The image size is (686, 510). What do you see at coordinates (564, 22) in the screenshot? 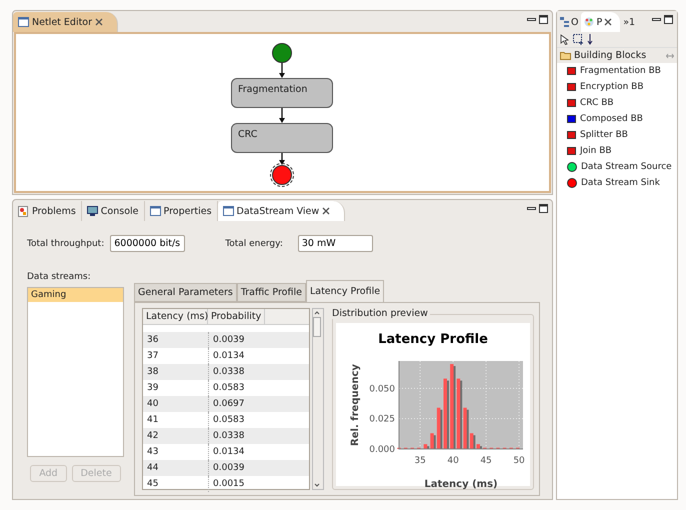
I see `tree-icon` at bounding box center [564, 22].